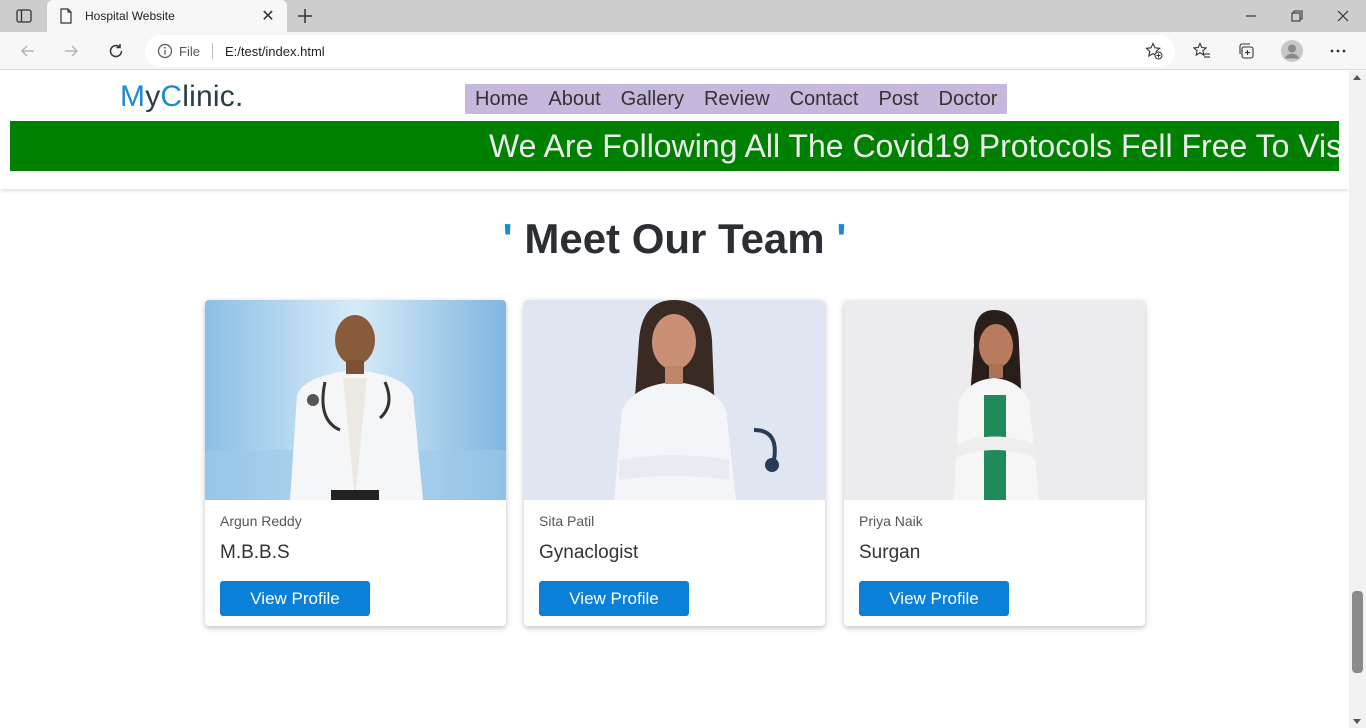  What do you see at coordinates (1357, 721) in the screenshot?
I see `scroll-down-arrow` at bounding box center [1357, 721].